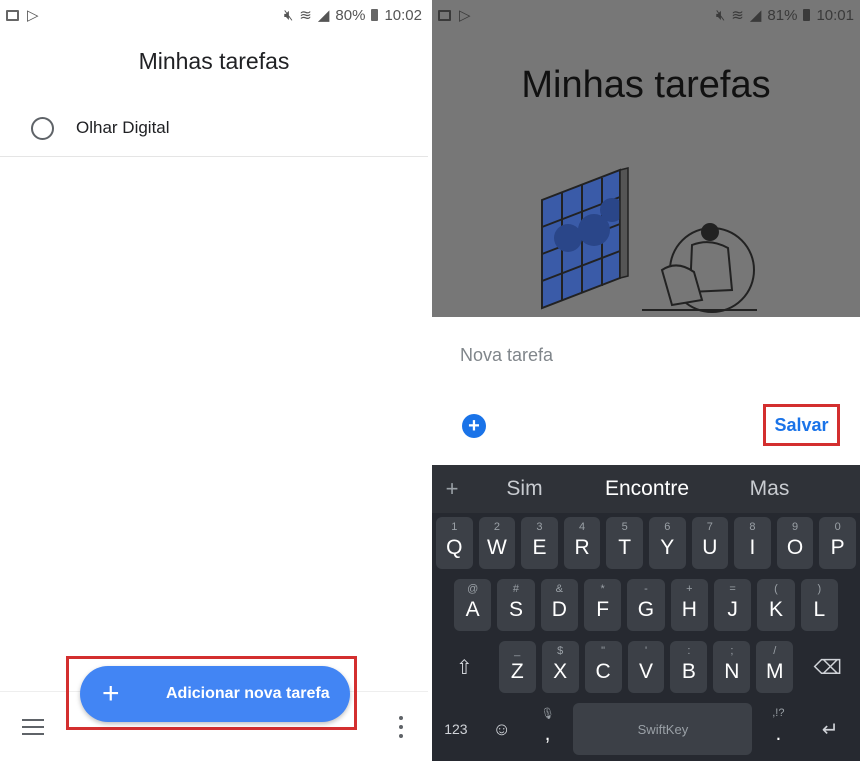 The height and width of the screenshot is (761, 860). I want to click on new-task-input, so click(610, 355).